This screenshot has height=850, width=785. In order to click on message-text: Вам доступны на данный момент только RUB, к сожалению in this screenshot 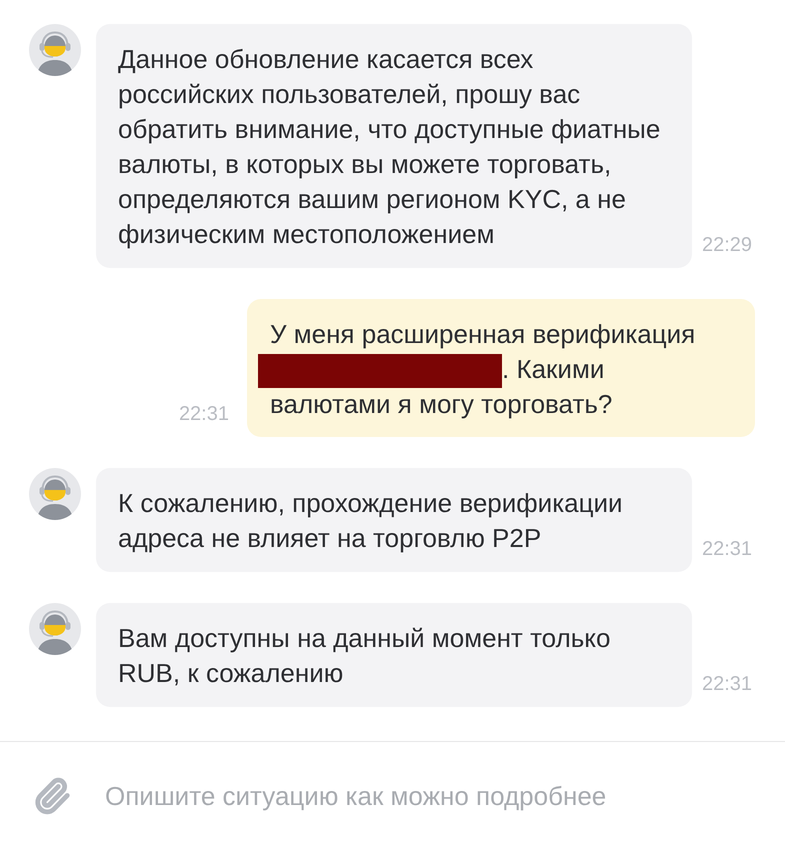, I will do `click(365, 656)`.